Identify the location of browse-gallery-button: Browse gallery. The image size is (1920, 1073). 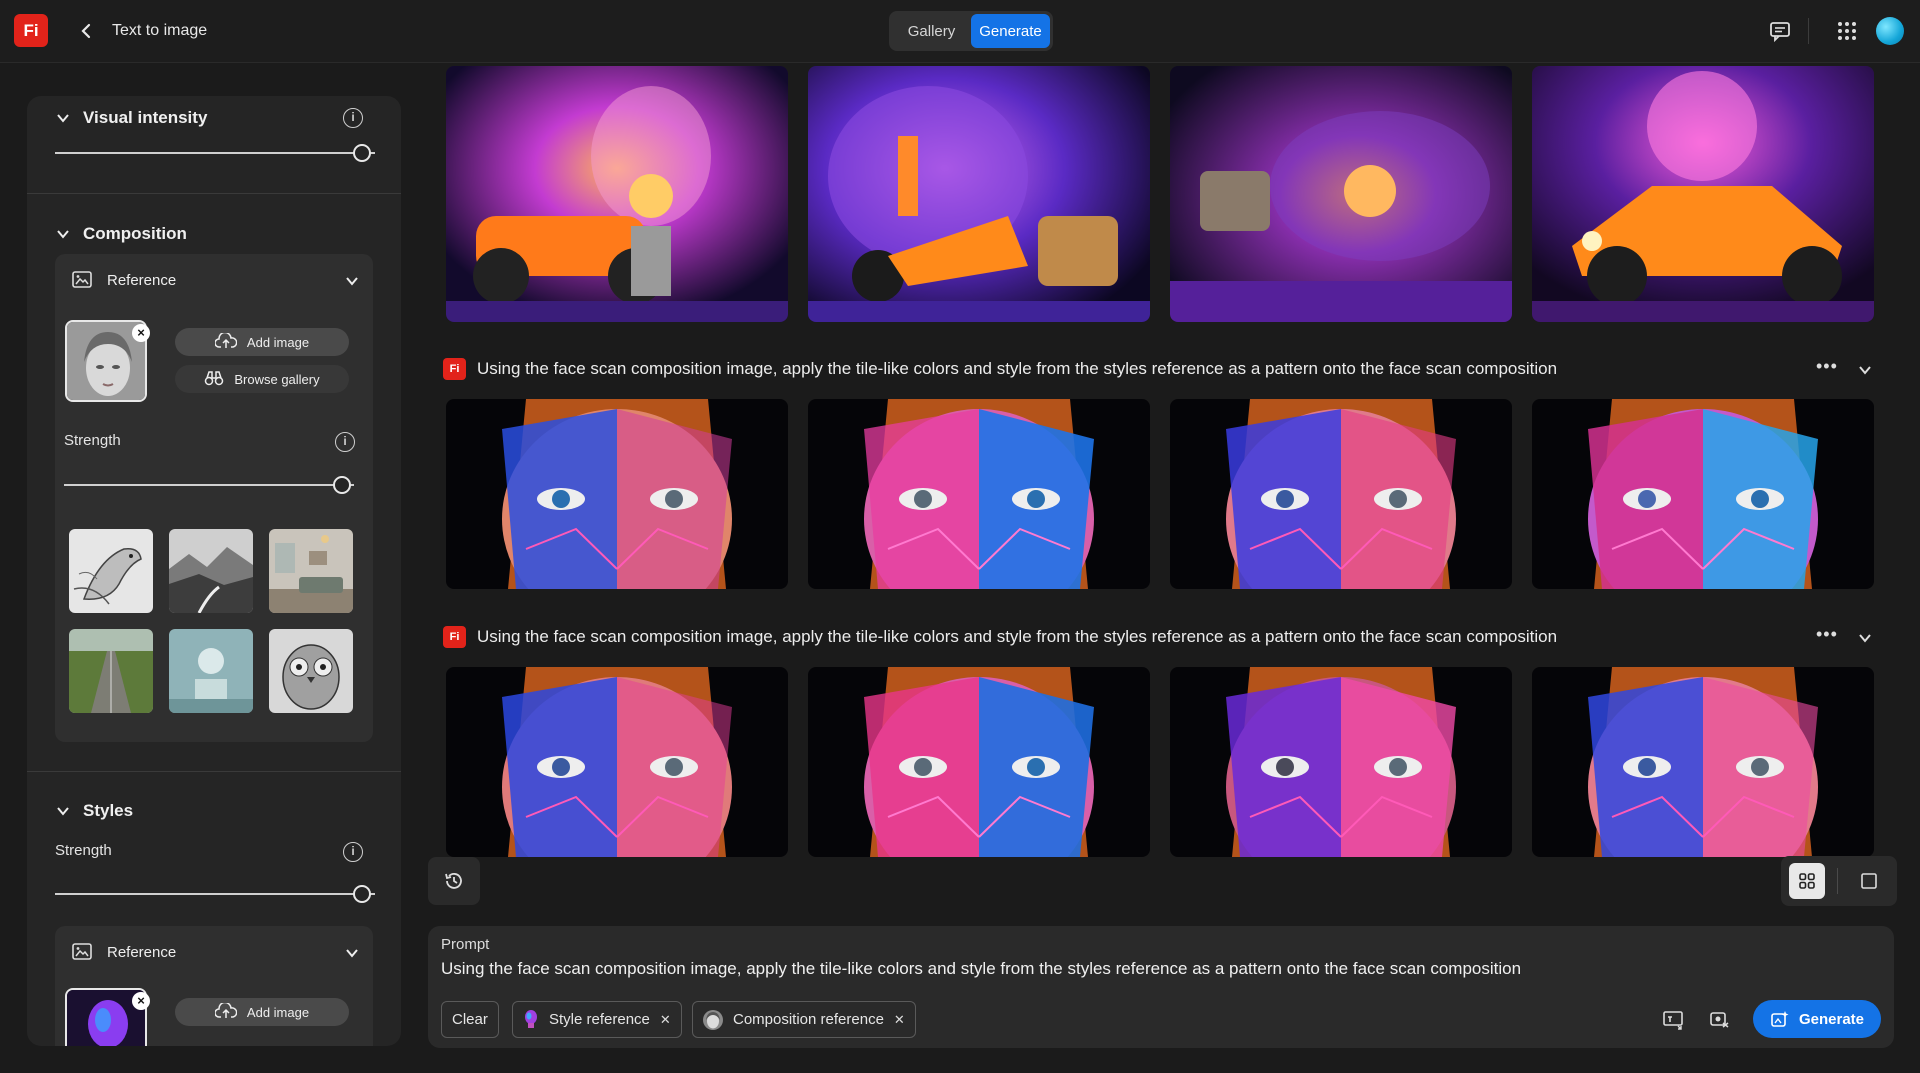
(262, 379).